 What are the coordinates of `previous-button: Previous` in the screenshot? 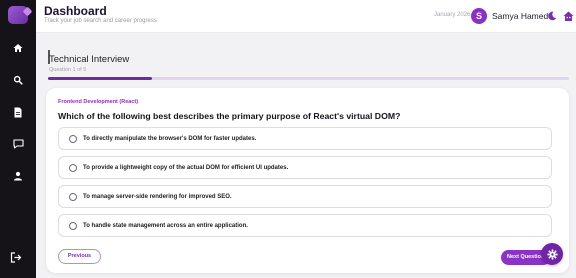 It's located at (79, 256).